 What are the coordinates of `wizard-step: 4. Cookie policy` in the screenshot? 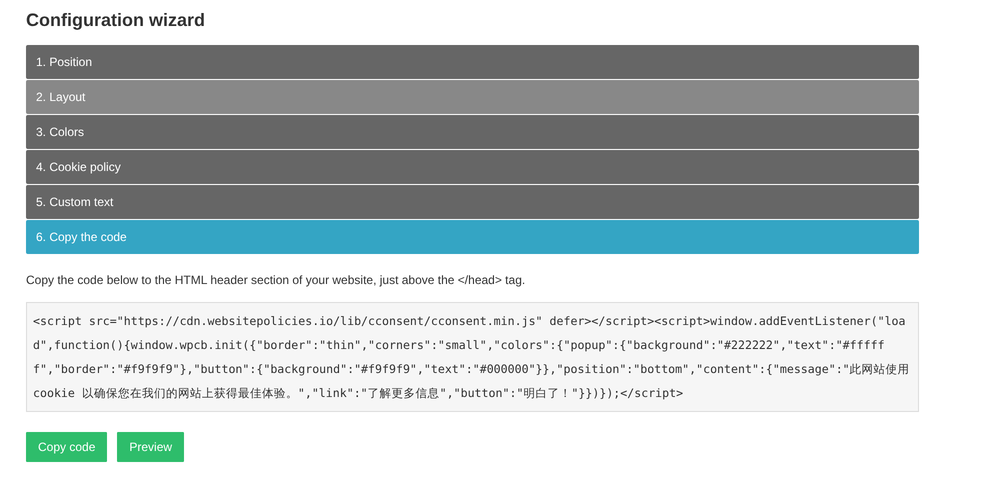 It's located at (472, 167).